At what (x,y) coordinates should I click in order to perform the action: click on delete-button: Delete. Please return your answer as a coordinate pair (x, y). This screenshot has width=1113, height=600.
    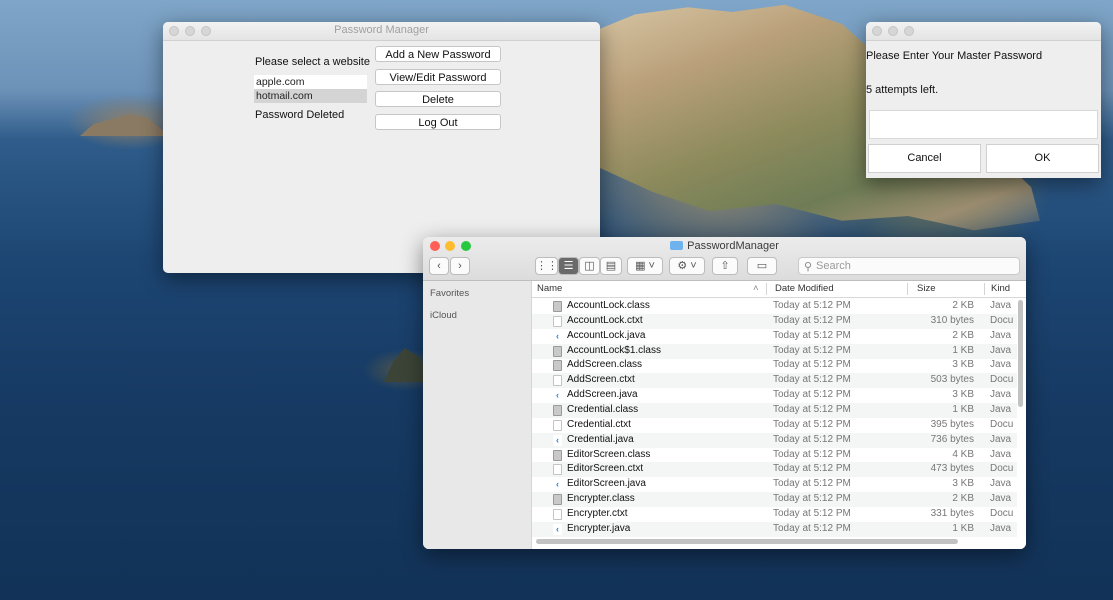
    Looking at the image, I should click on (438, 99).